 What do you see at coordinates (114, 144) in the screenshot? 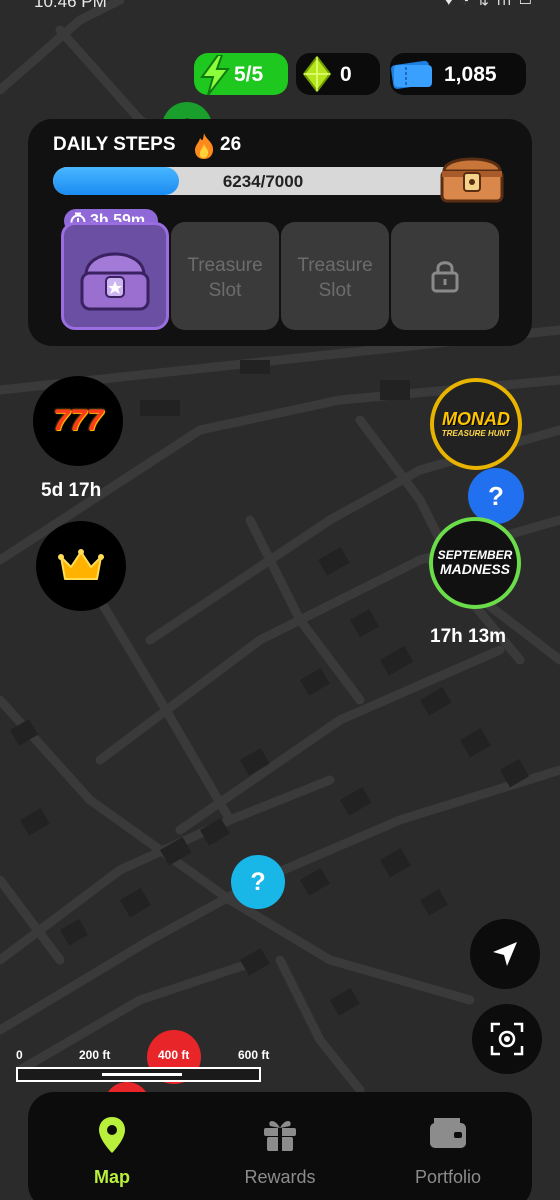
I see `daily-steps-title: DAILY STEPS` at bounding box center [114, 144].